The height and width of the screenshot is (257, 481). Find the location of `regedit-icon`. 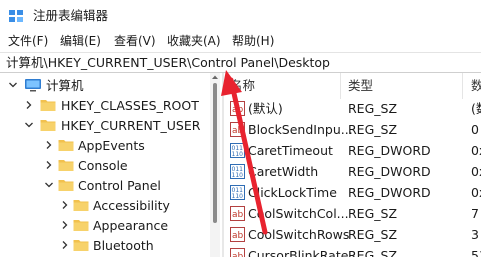

regedit-icon is located at coordinates (16, 16).